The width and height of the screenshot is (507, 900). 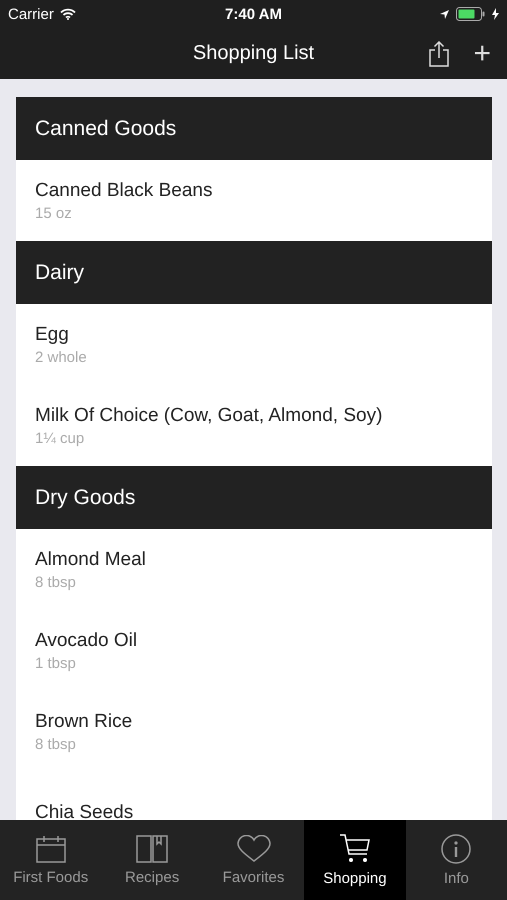 What do you see at coordinates (253, 848) in the screenshot?
I see `heart-icon` at bounding box center [253, 848].